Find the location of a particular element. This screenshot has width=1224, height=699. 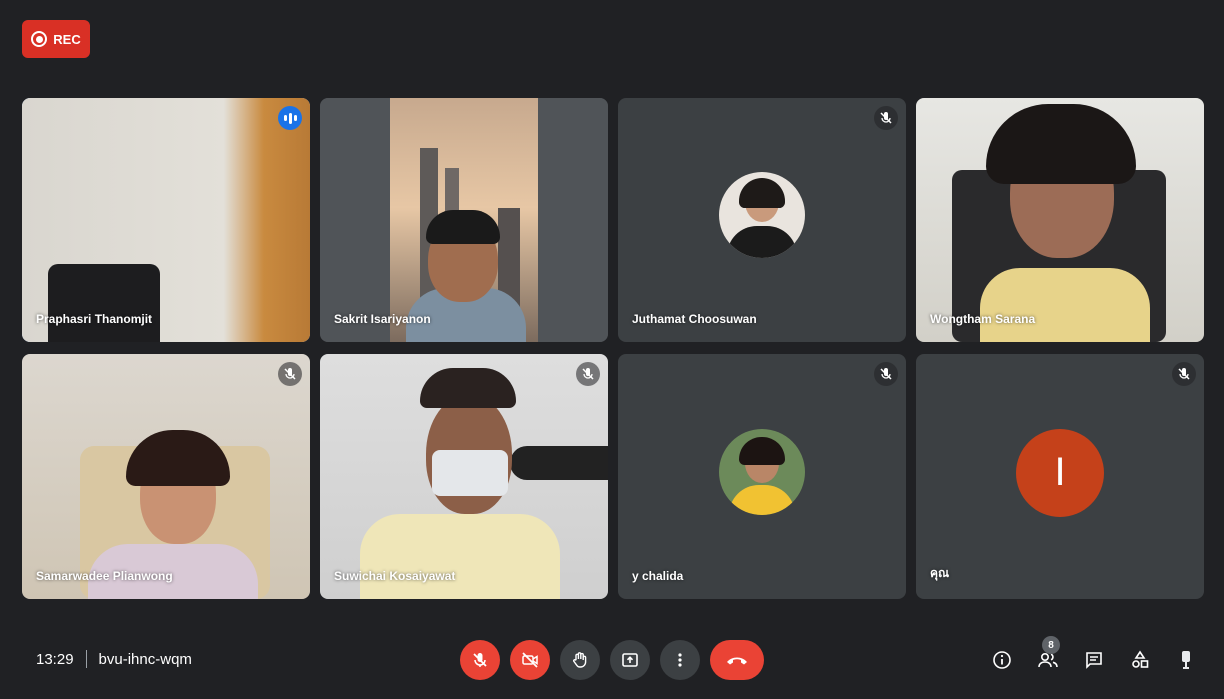

chair-image is located at coordinates (104, 303).